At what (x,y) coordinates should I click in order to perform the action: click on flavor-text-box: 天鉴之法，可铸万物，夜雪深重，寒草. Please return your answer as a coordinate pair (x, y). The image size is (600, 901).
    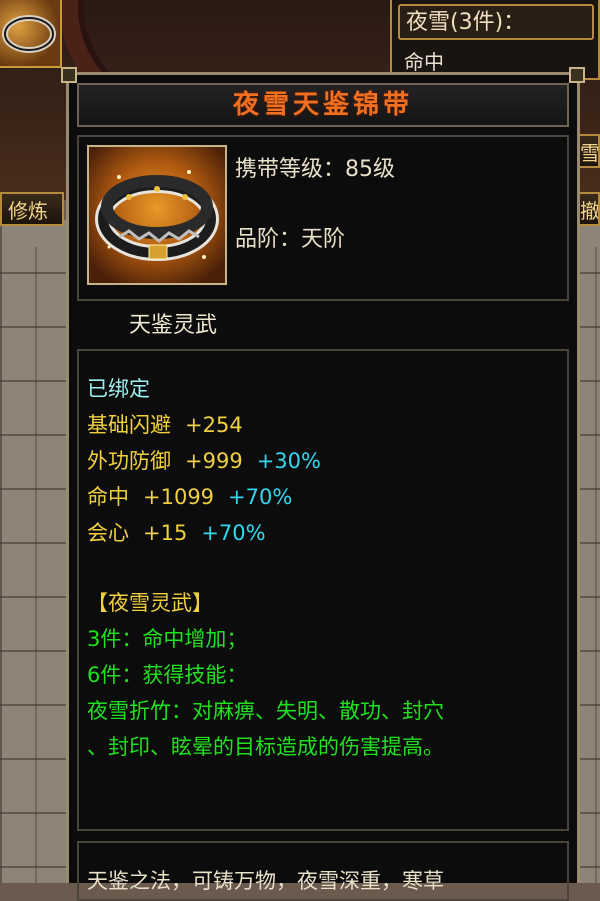
    Looking at the image, I should click on (323, 871).